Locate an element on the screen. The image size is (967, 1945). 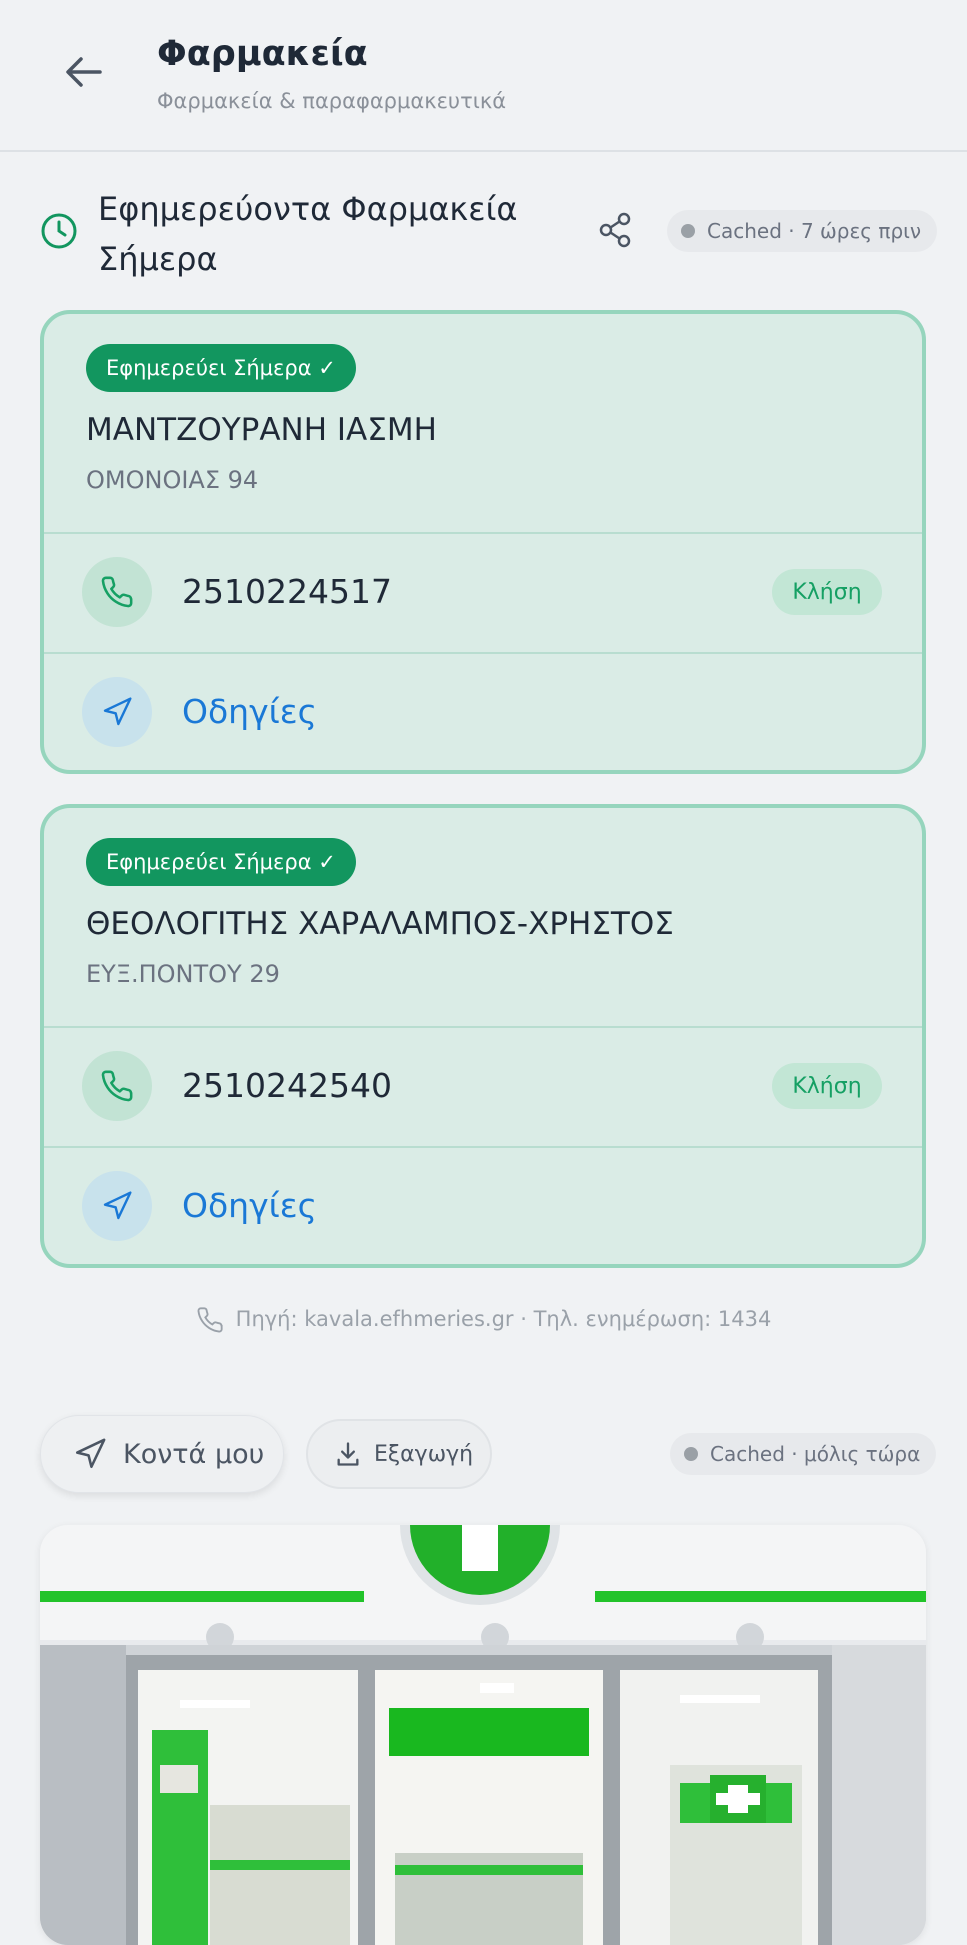
cache-status-text: Cached · 7 ώρες πριν is located at coordinates (814, 231).